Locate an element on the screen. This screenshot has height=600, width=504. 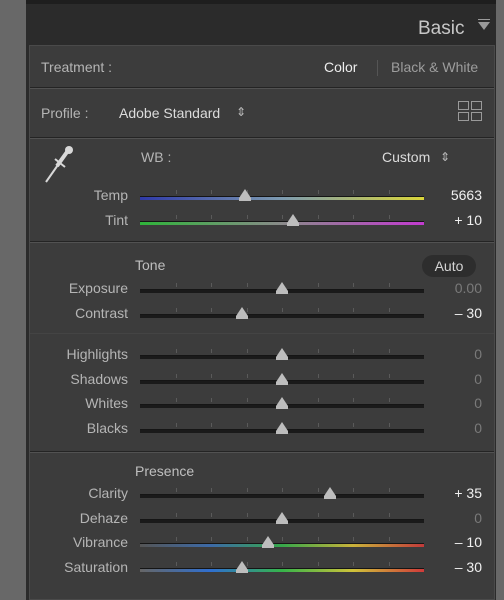
contrast-label: Contrast is located at coordinates (101, 313).